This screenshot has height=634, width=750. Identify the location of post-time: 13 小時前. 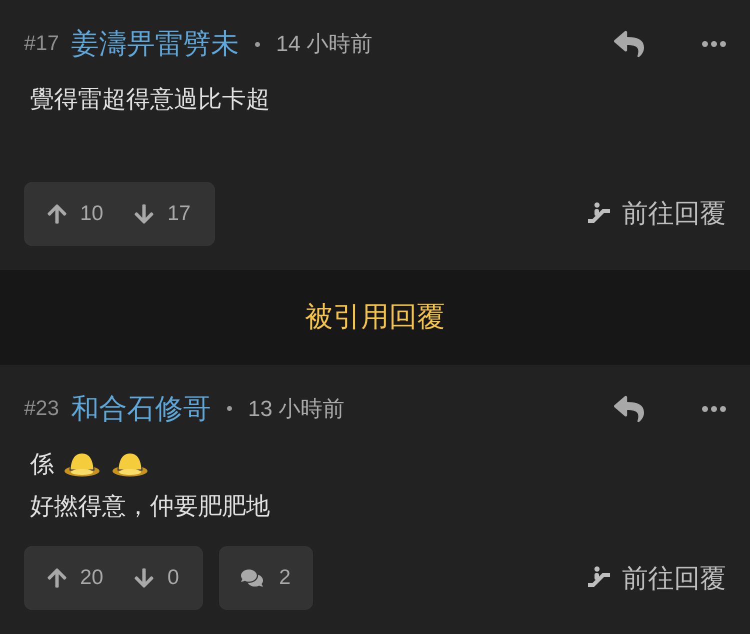
(296, 408).